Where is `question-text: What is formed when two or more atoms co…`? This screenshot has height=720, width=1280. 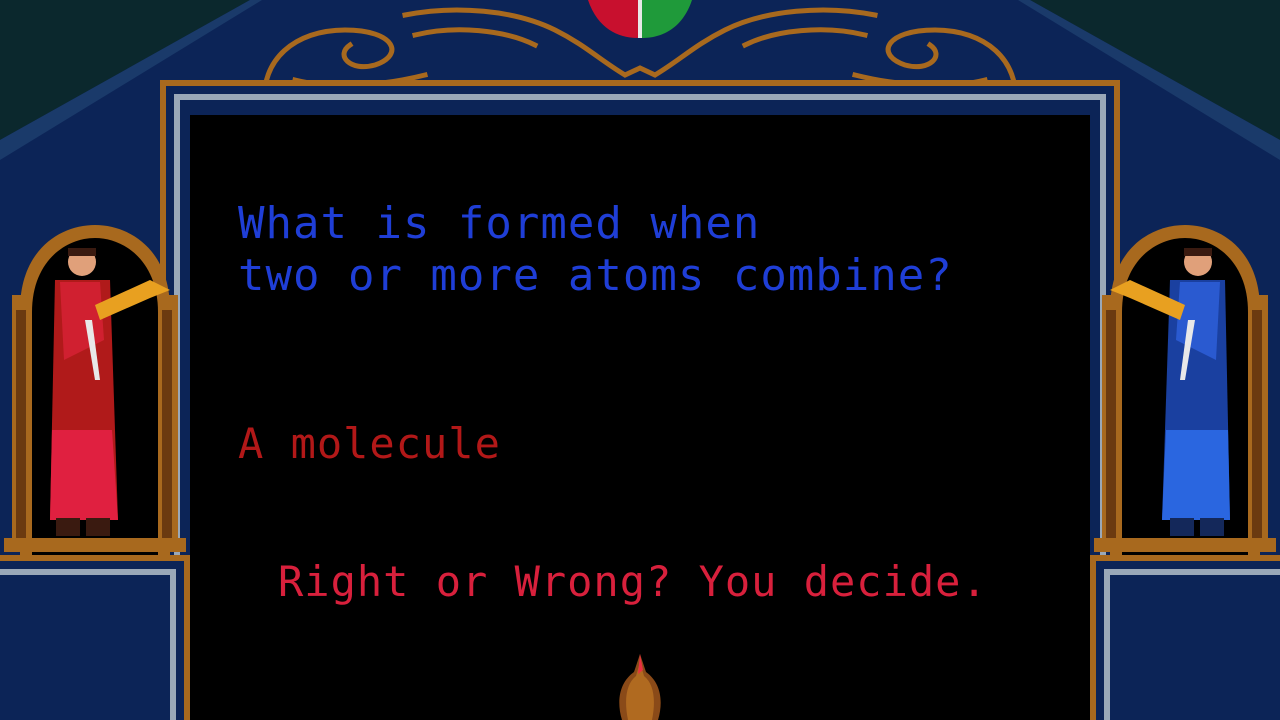
question-text: What is formed when two or more atoms co… is located at coordinates (595, 249).